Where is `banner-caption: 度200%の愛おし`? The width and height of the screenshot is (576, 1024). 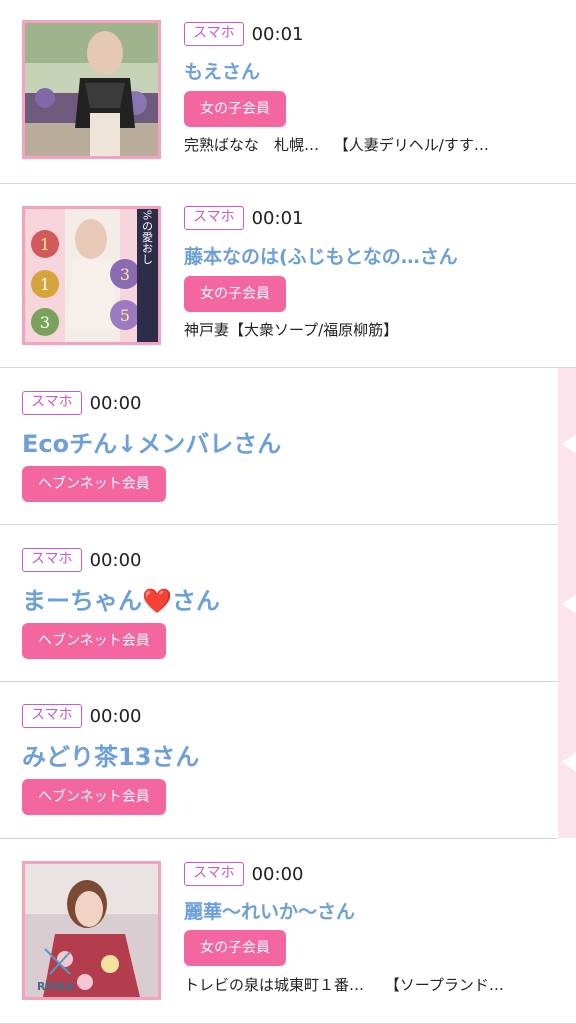 banner-caption: 度200%の愛おし is located at coordinates (147, 236).